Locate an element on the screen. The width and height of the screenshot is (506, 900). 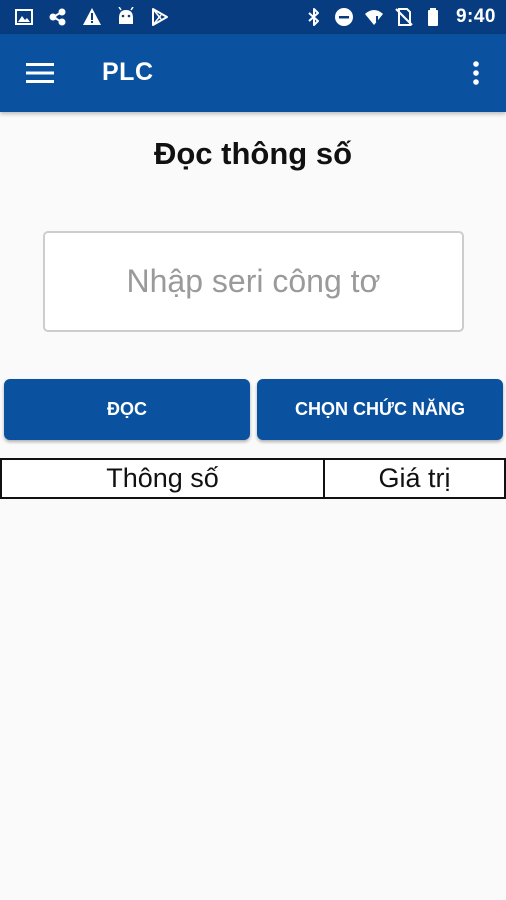
more-vert-icon is located at coordinates (476, 73).